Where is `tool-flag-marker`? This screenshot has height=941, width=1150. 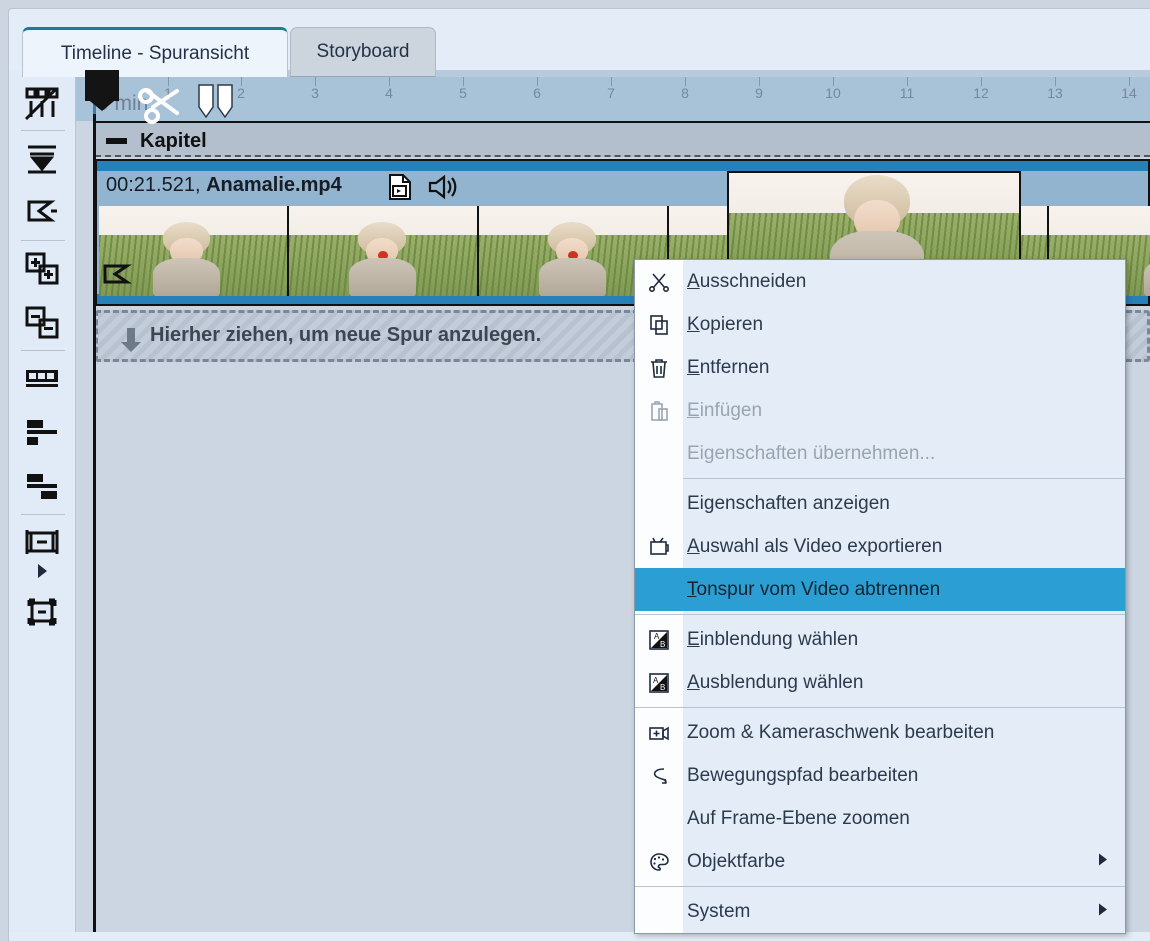 tool-flag-marker is located at coordinates (42, 212).